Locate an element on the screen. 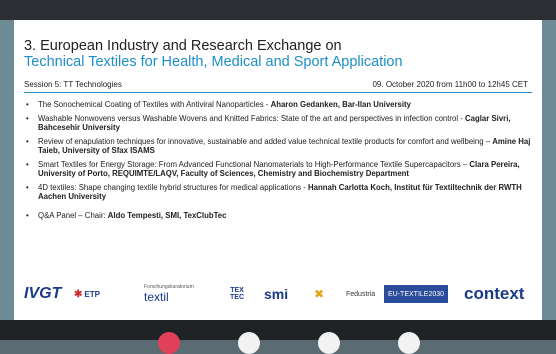 The height and width of the screenshot is (354, 556). camera-button is located at coordinates (329, 343).